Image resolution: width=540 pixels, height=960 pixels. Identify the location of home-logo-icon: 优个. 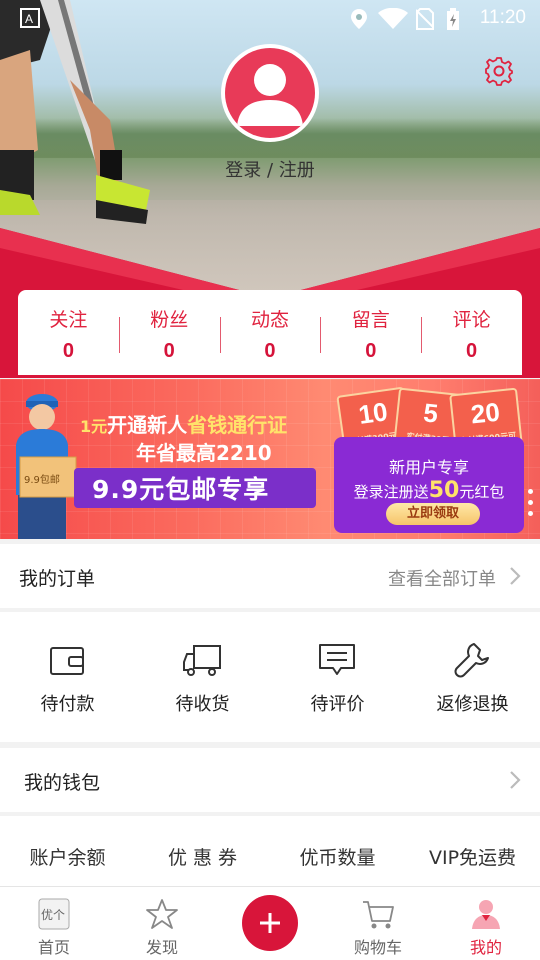
(54, 914).